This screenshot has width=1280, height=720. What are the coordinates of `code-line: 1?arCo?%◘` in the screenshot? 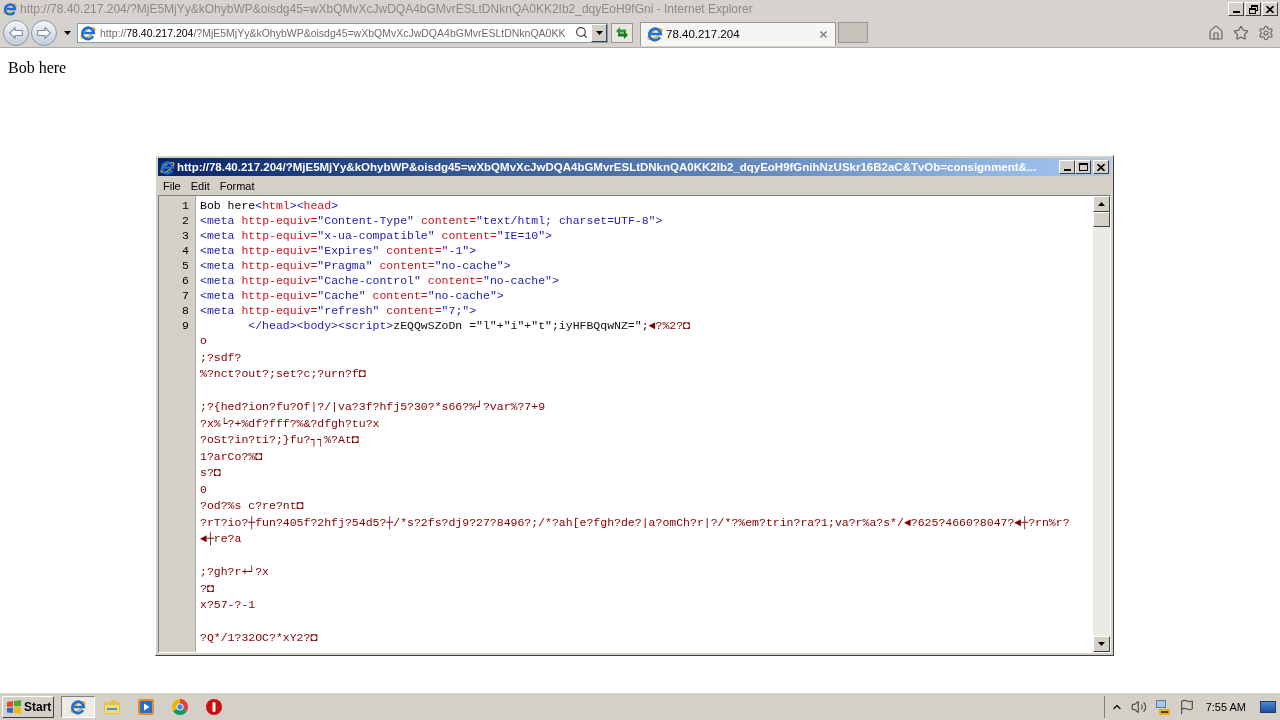 It's located at (231, 456).